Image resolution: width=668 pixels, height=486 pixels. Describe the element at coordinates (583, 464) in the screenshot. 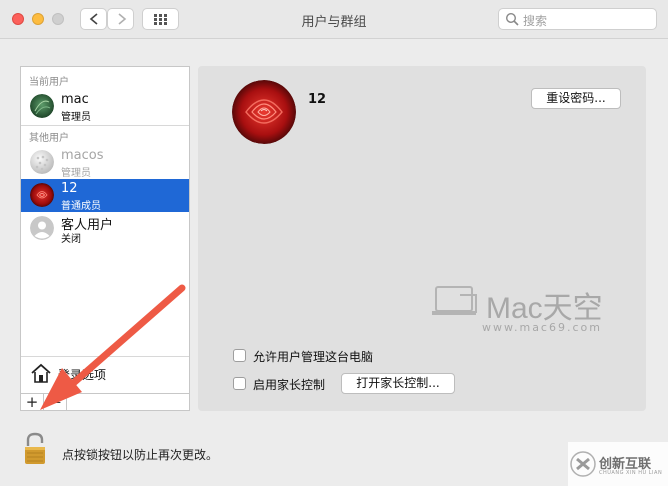

I see `brand-x-icon` at that location.